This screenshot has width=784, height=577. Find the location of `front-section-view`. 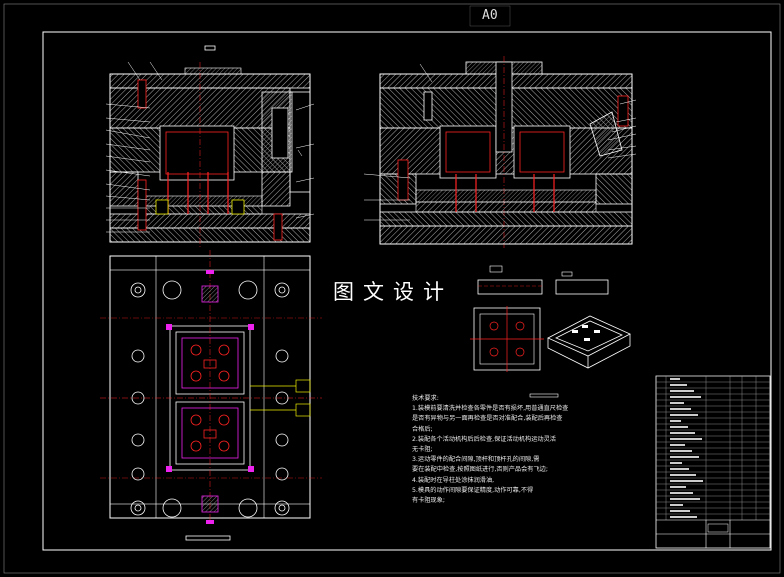

front-section-view is located at coordinates (210, 146).